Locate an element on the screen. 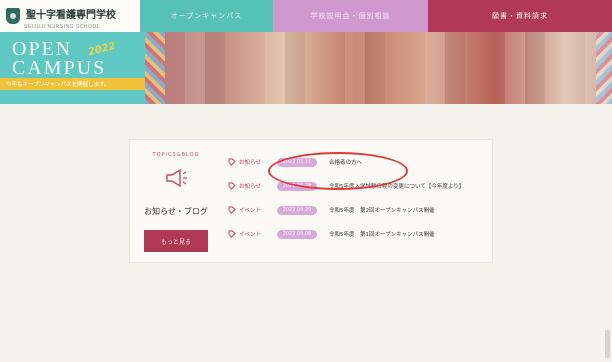  news-date: 2022.04.20 is located at coordinates (297, 210).